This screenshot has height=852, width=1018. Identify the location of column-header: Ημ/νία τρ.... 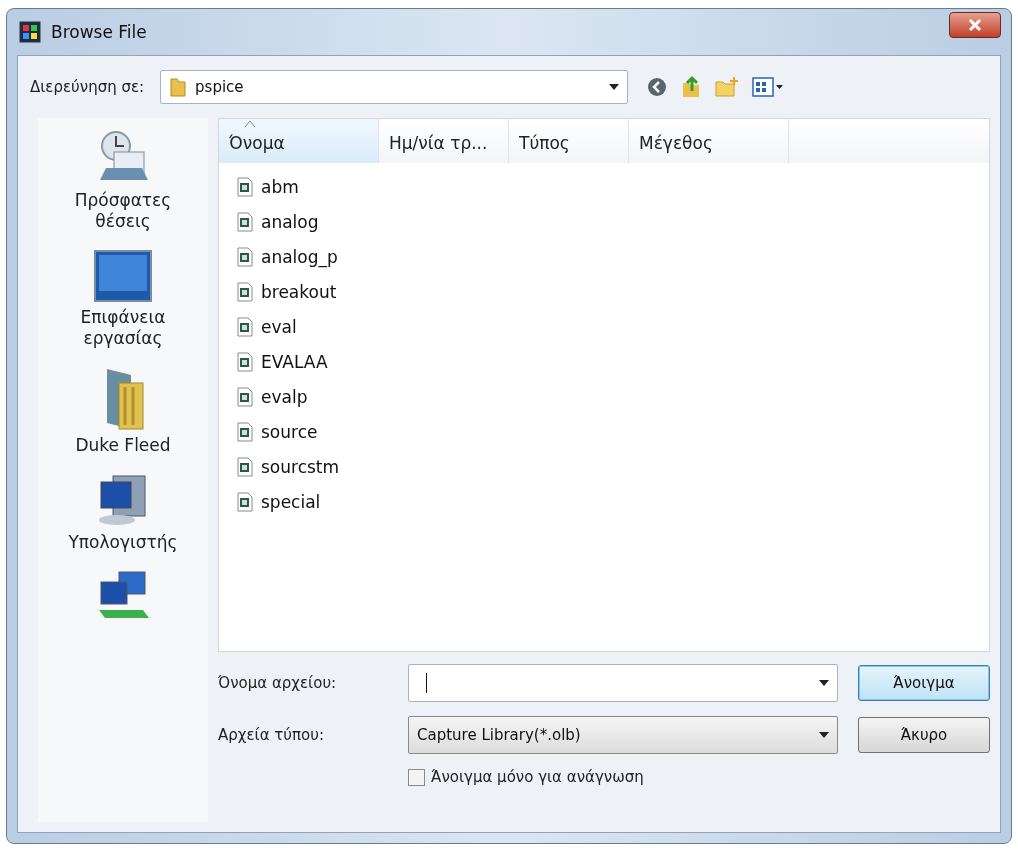
(444, 141).